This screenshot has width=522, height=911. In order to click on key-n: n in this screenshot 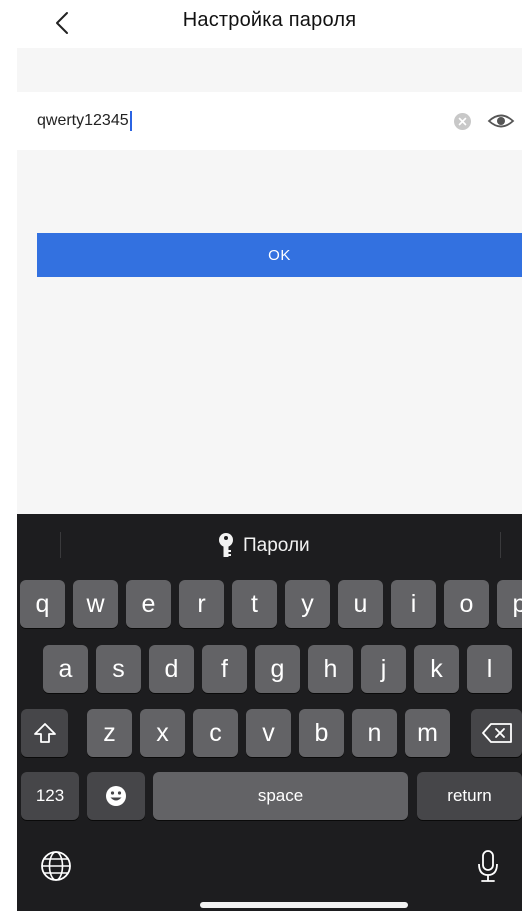, I will do `click(374, 733)`.